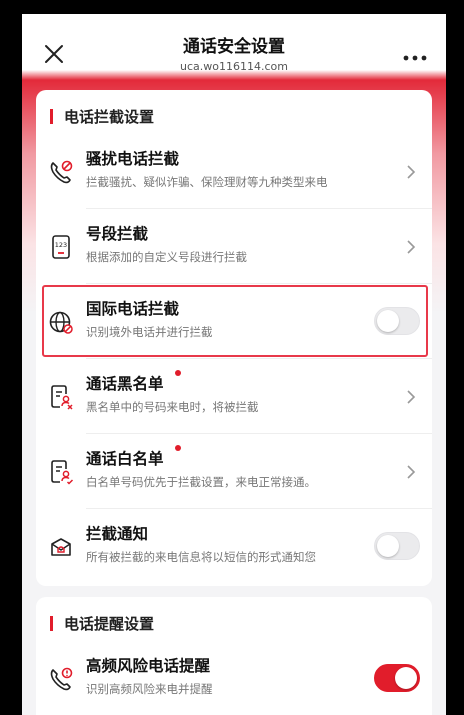  Describe the element at coordinates (234, 546) in the screenshot. I see `setting-row-block-notify: 拦截通知 所有被拦截的来电信息将以短信的形式通知您` at that location.